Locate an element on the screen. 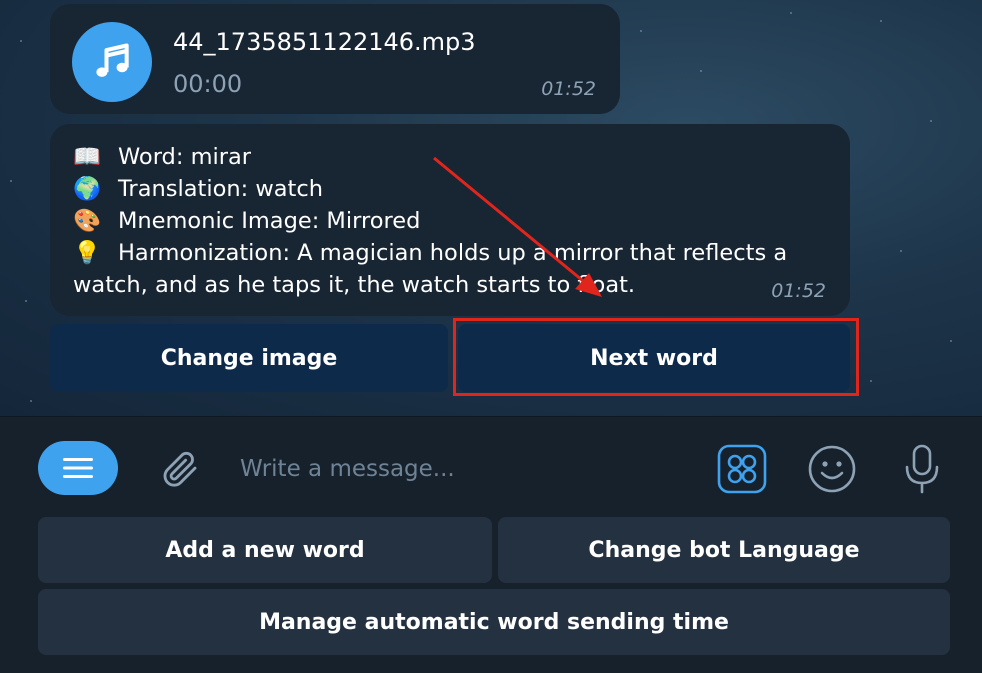 The image size is (982, 673). globe-icon: 🌍 is located at coordinates (87, 189).